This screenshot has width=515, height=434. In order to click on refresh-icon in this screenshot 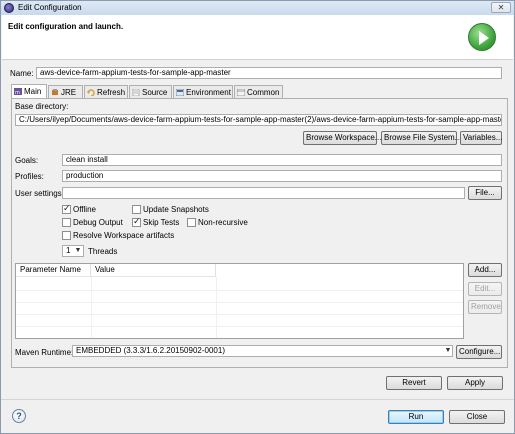, I will do `click(91, 92)`.